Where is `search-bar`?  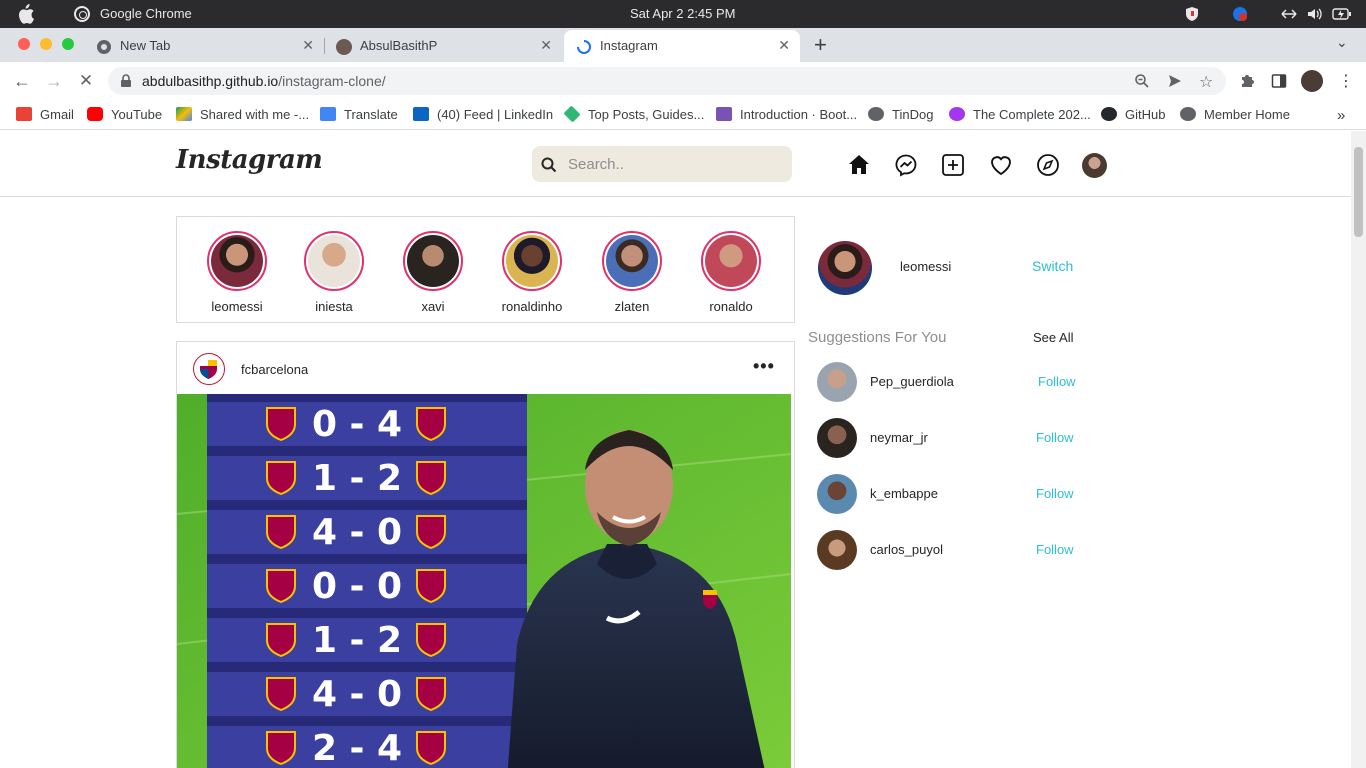 search-bar is located at coordinates (662, 164).